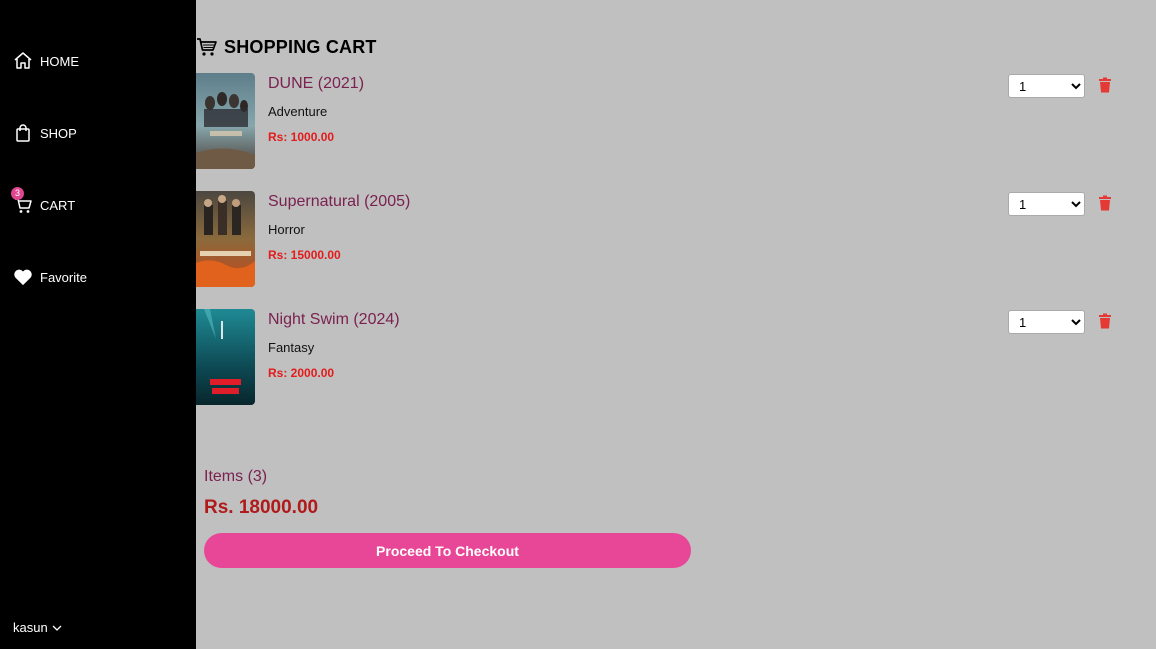 This screenshot has height=649, width=1156. I want to click on sidebar-item-label: SHOP, so click(58, 133).